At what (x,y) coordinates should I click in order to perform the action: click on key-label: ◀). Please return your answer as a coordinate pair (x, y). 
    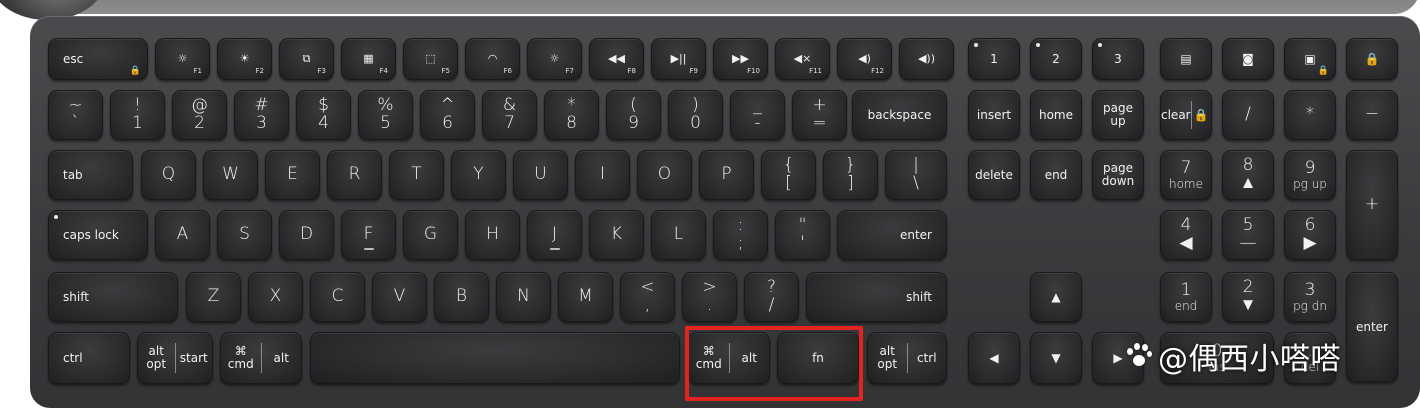
    Looking at the image, I should click on (864, 59).